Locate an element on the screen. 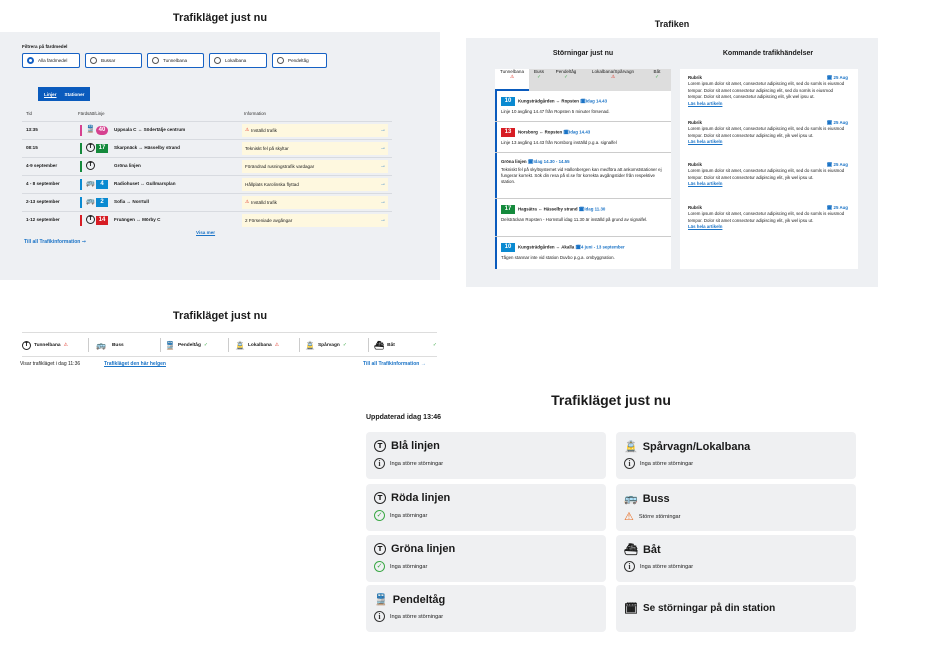 The height and width of the screenshot is (666, 940). mode-boat: ⛴ Båt ✓ is located at coordinates (405, 345).